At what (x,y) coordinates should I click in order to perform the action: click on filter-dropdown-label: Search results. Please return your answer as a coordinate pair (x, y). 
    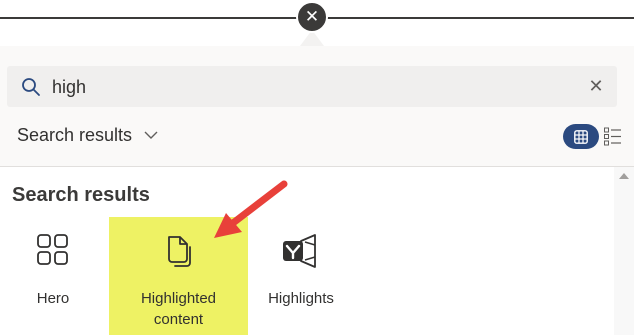
    Looking at the image, I should click on (75, 134).